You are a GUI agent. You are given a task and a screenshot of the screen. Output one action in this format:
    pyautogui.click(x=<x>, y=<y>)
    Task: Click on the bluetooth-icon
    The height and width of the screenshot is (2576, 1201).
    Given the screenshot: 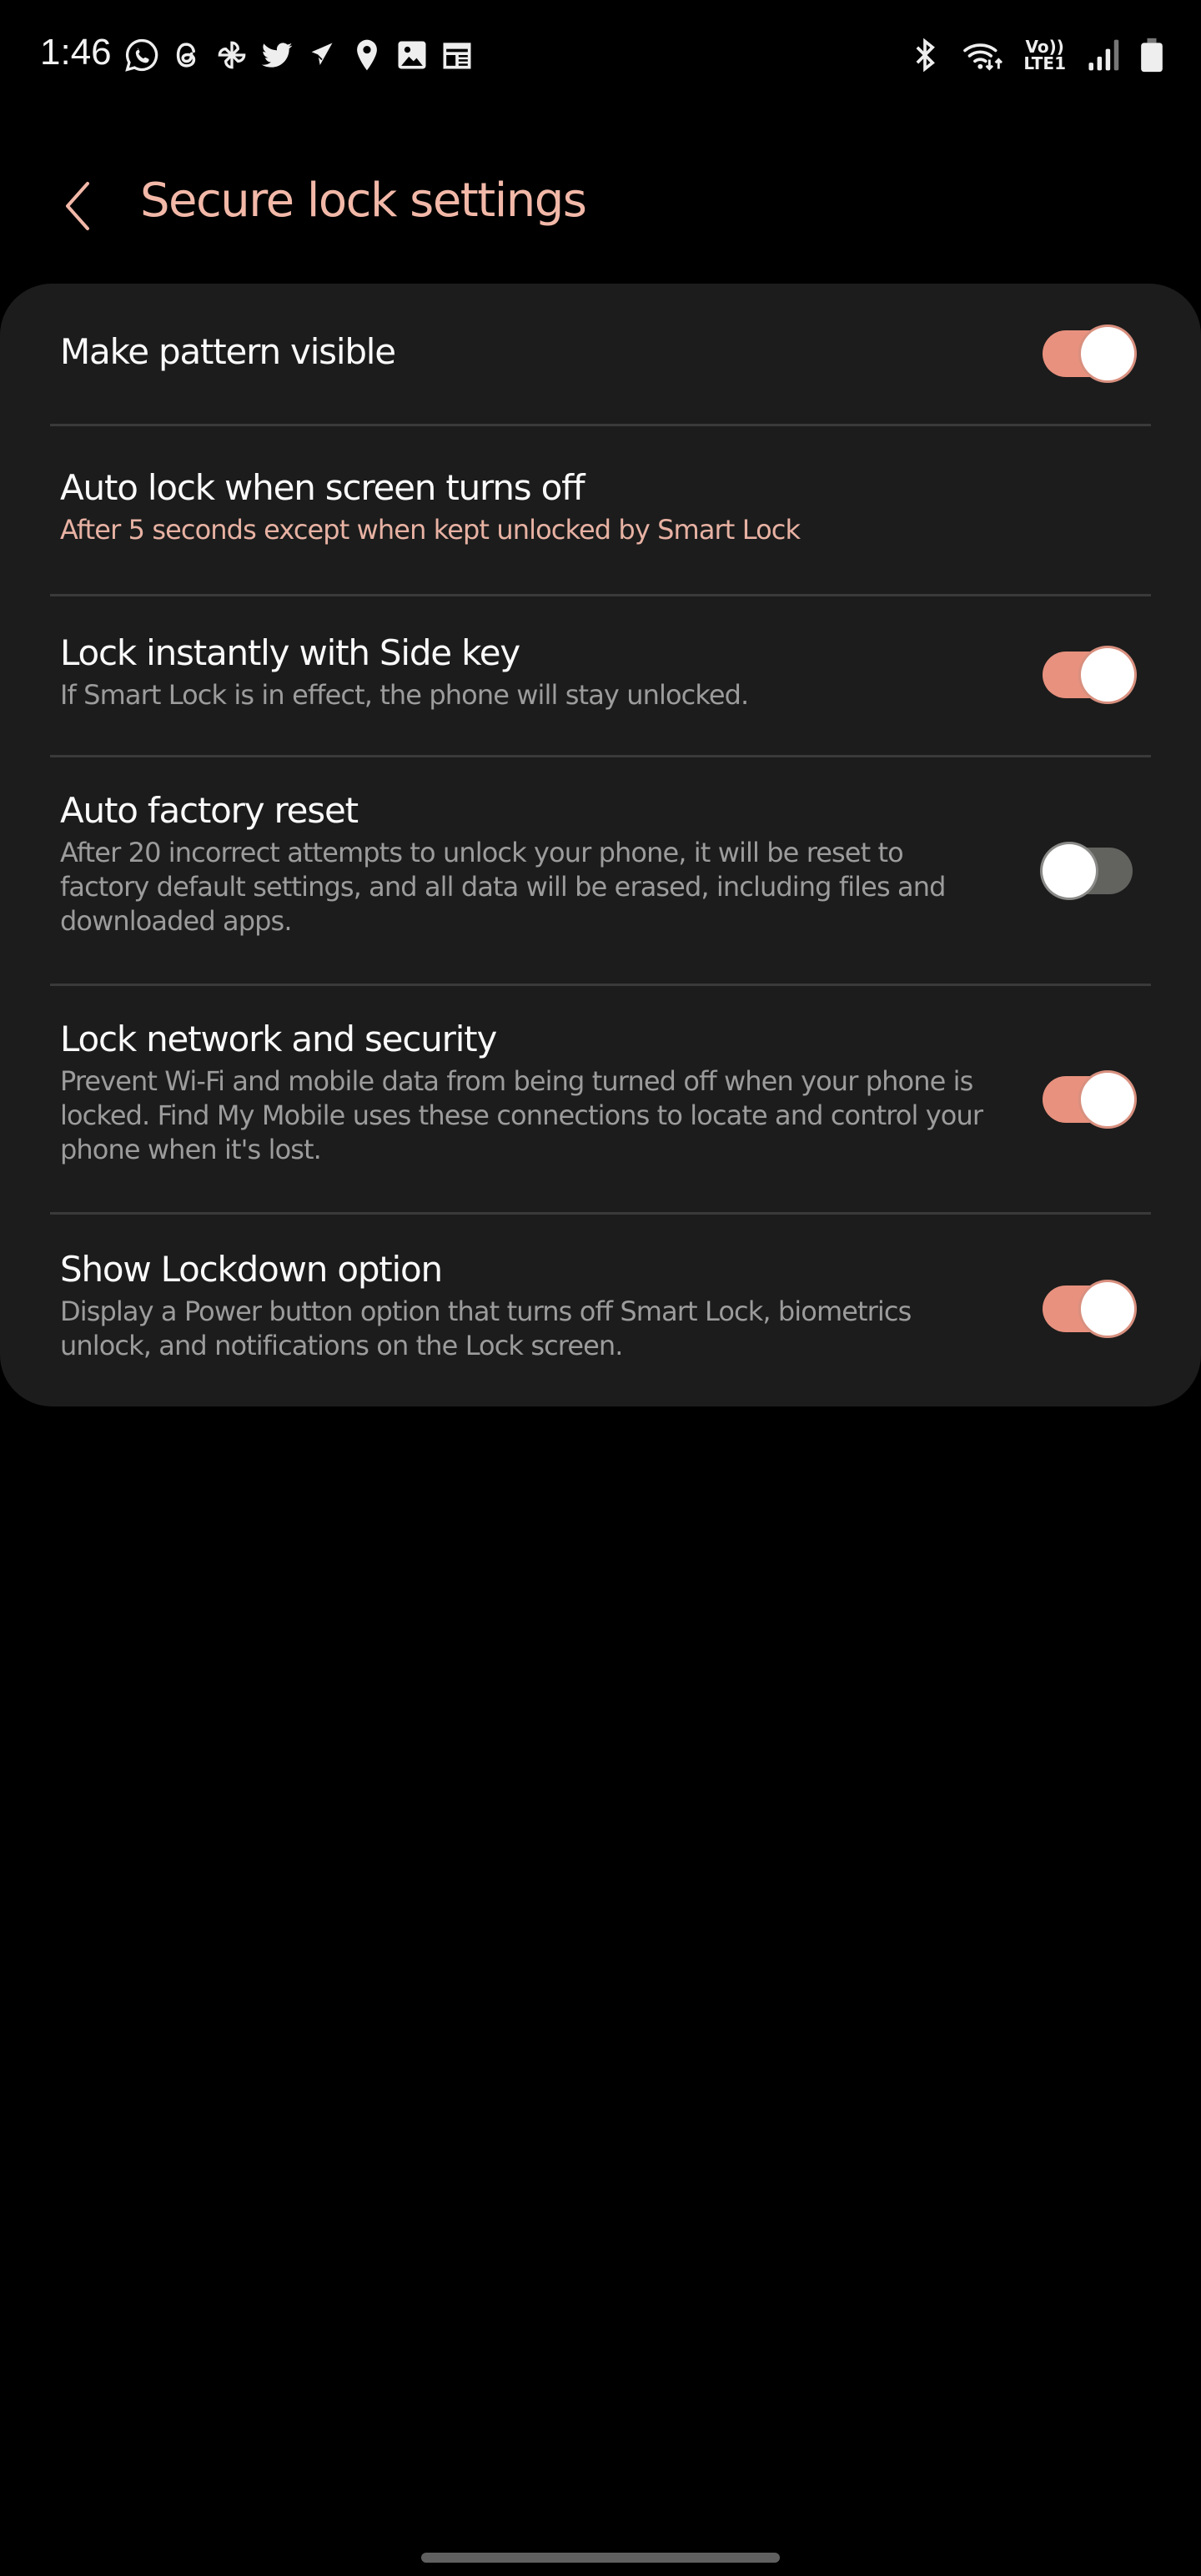 What is the action you would take?
    pyautogui.click(x=925, y=55)
    